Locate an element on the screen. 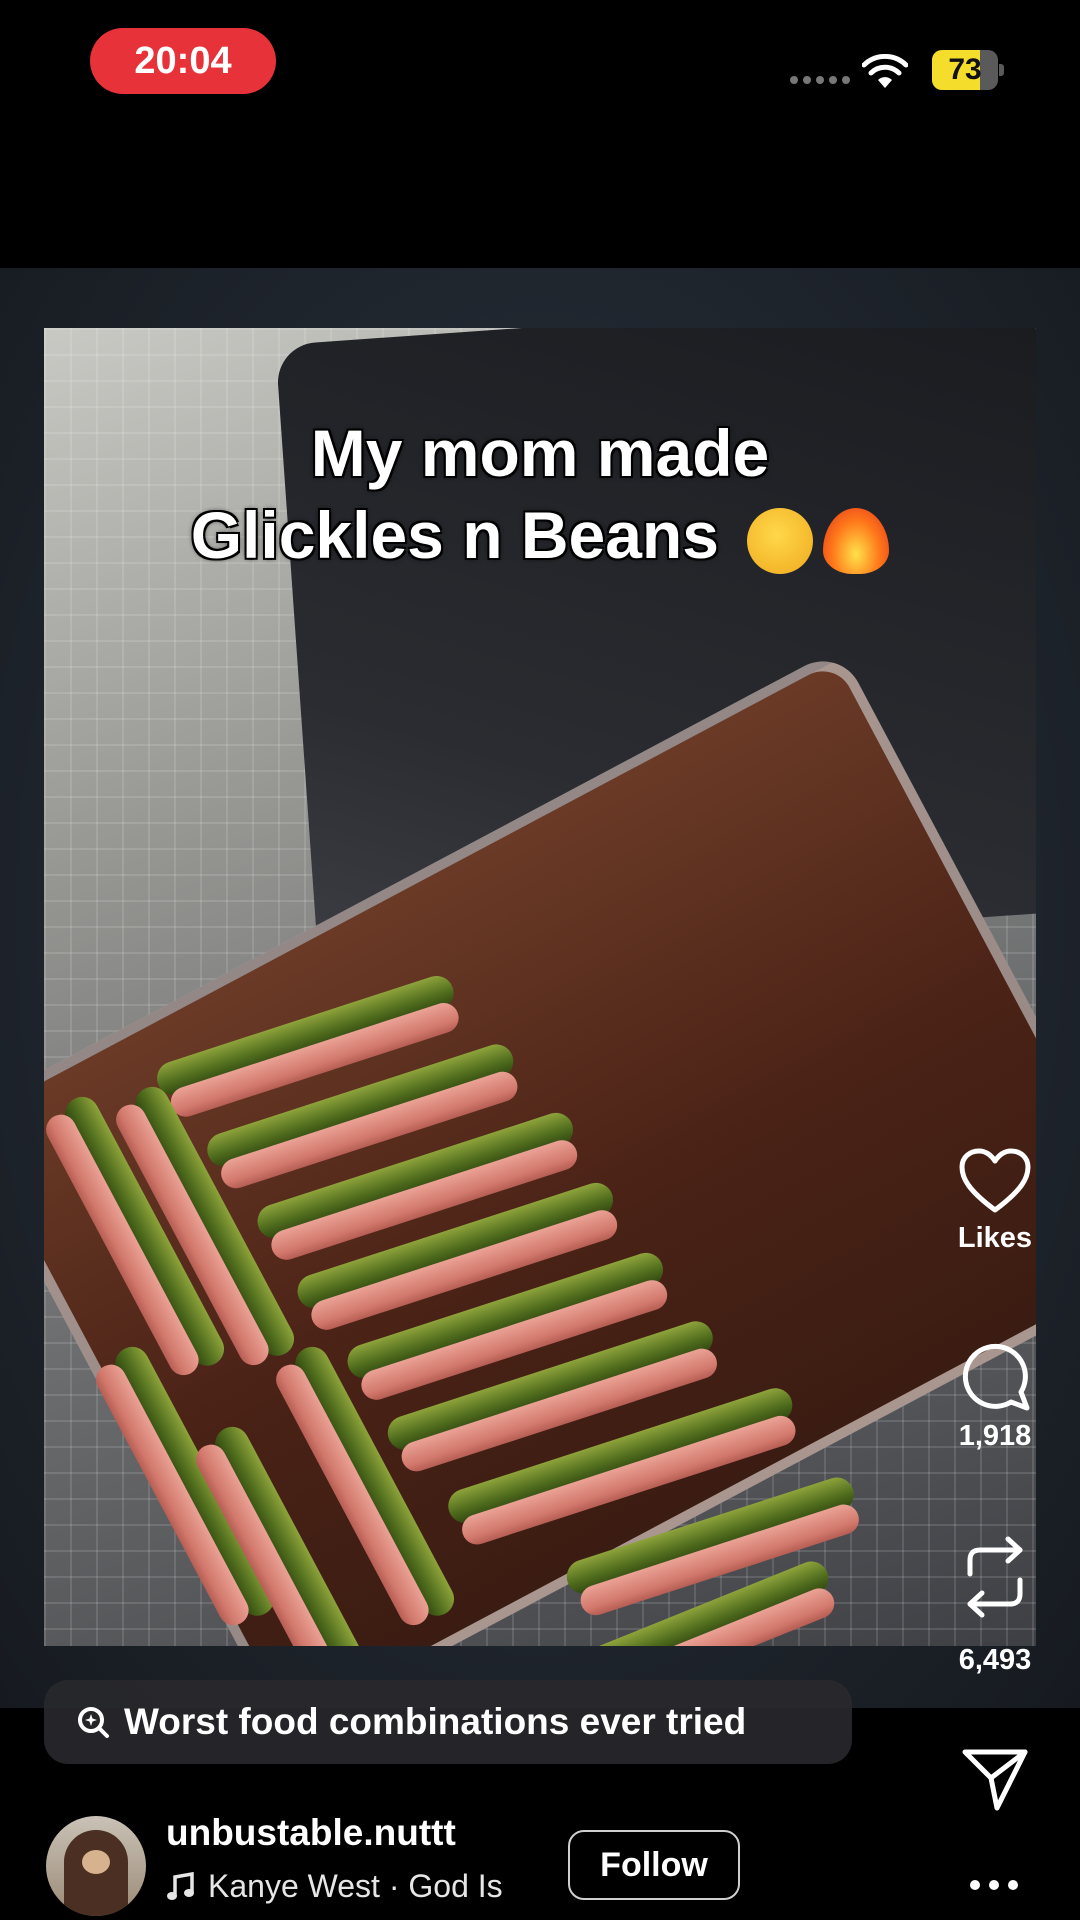 This screenshot has width=1080, height=1920. likes-label: Likes is located at coordinates (995, 1238).